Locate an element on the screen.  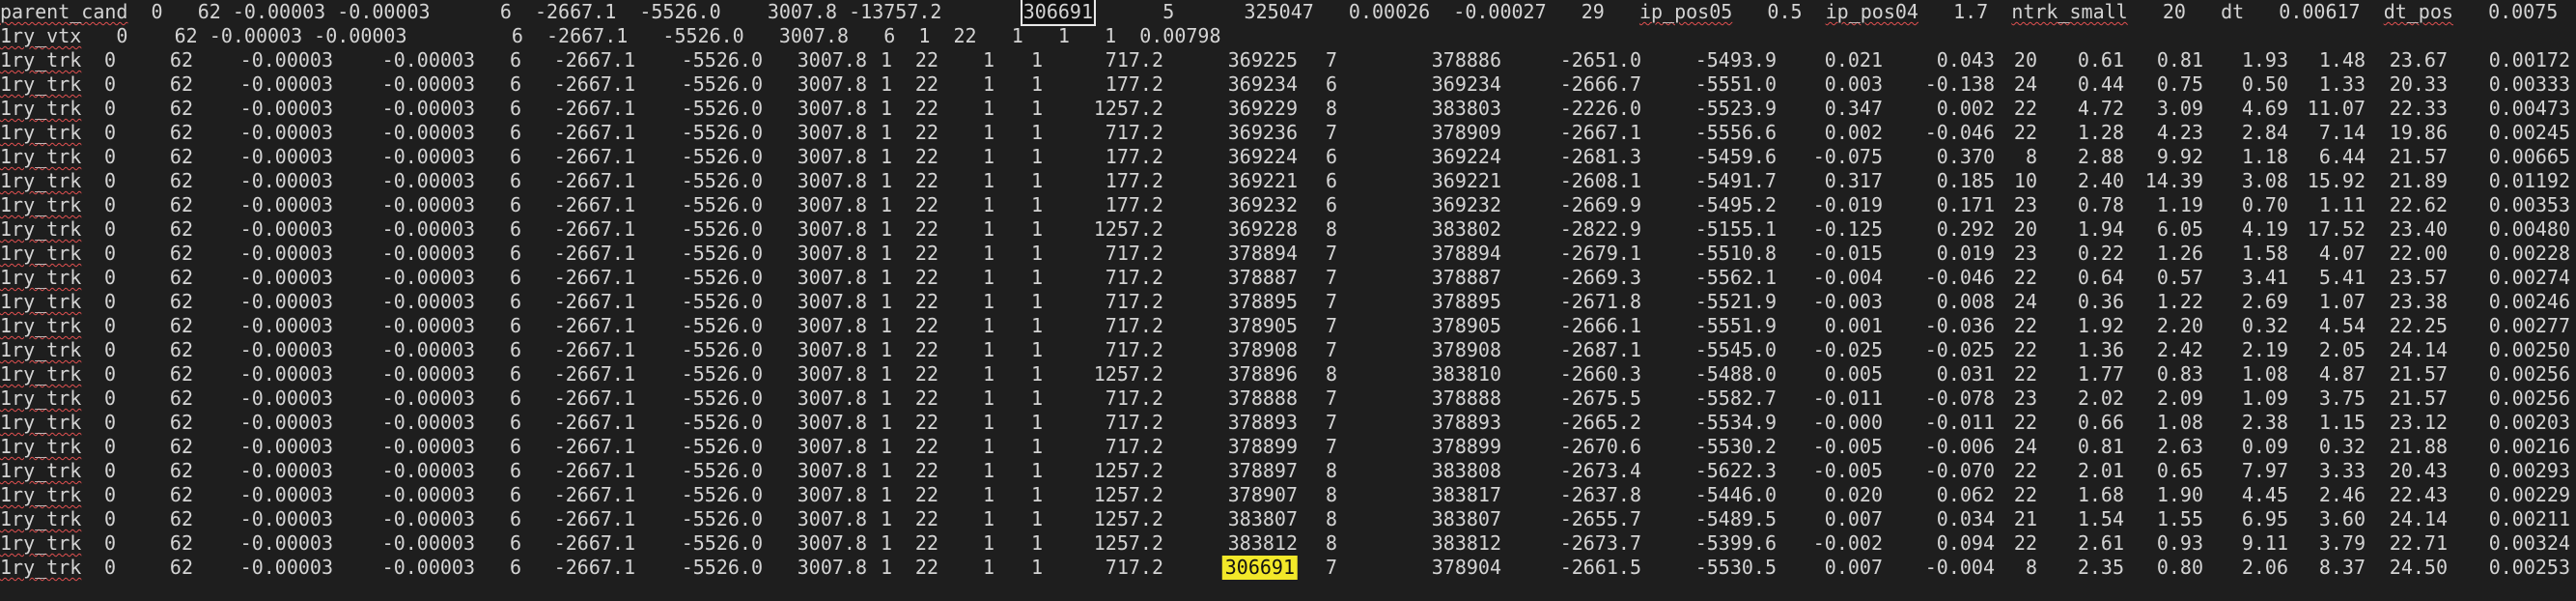
table-cell: 2.63 is located at coordinates (2179, 446).